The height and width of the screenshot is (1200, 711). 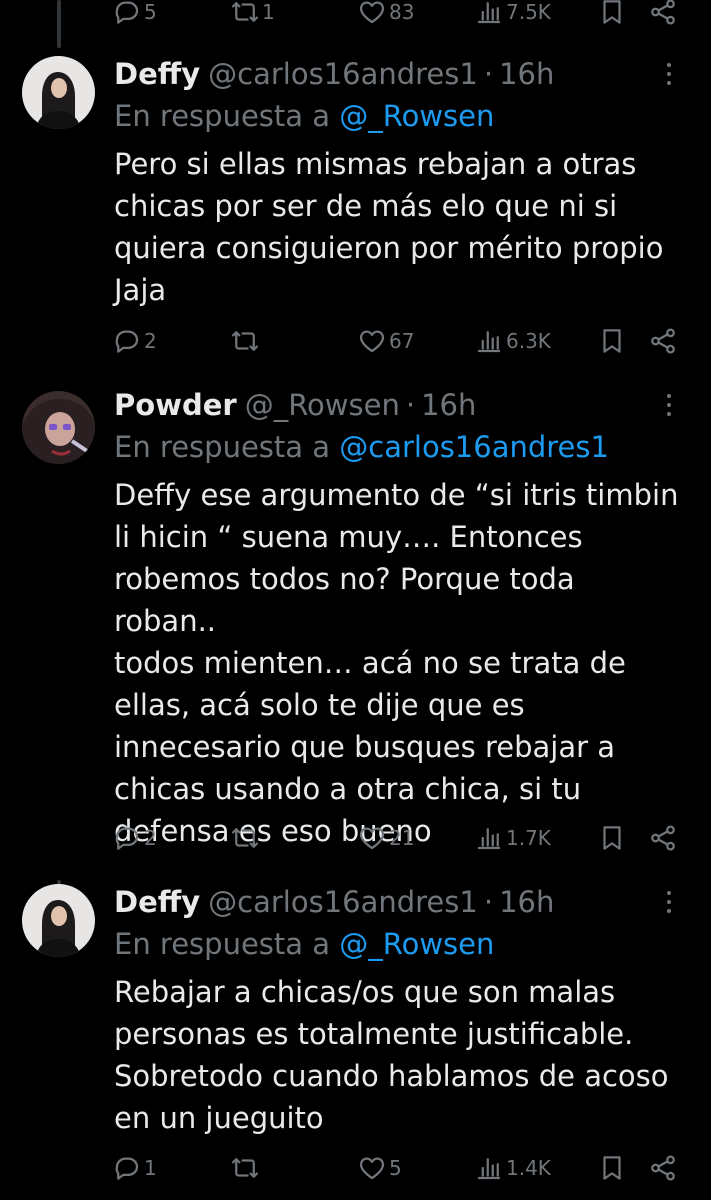 I want to click on views-button: 1.4K, so click(x=512, y=1168).